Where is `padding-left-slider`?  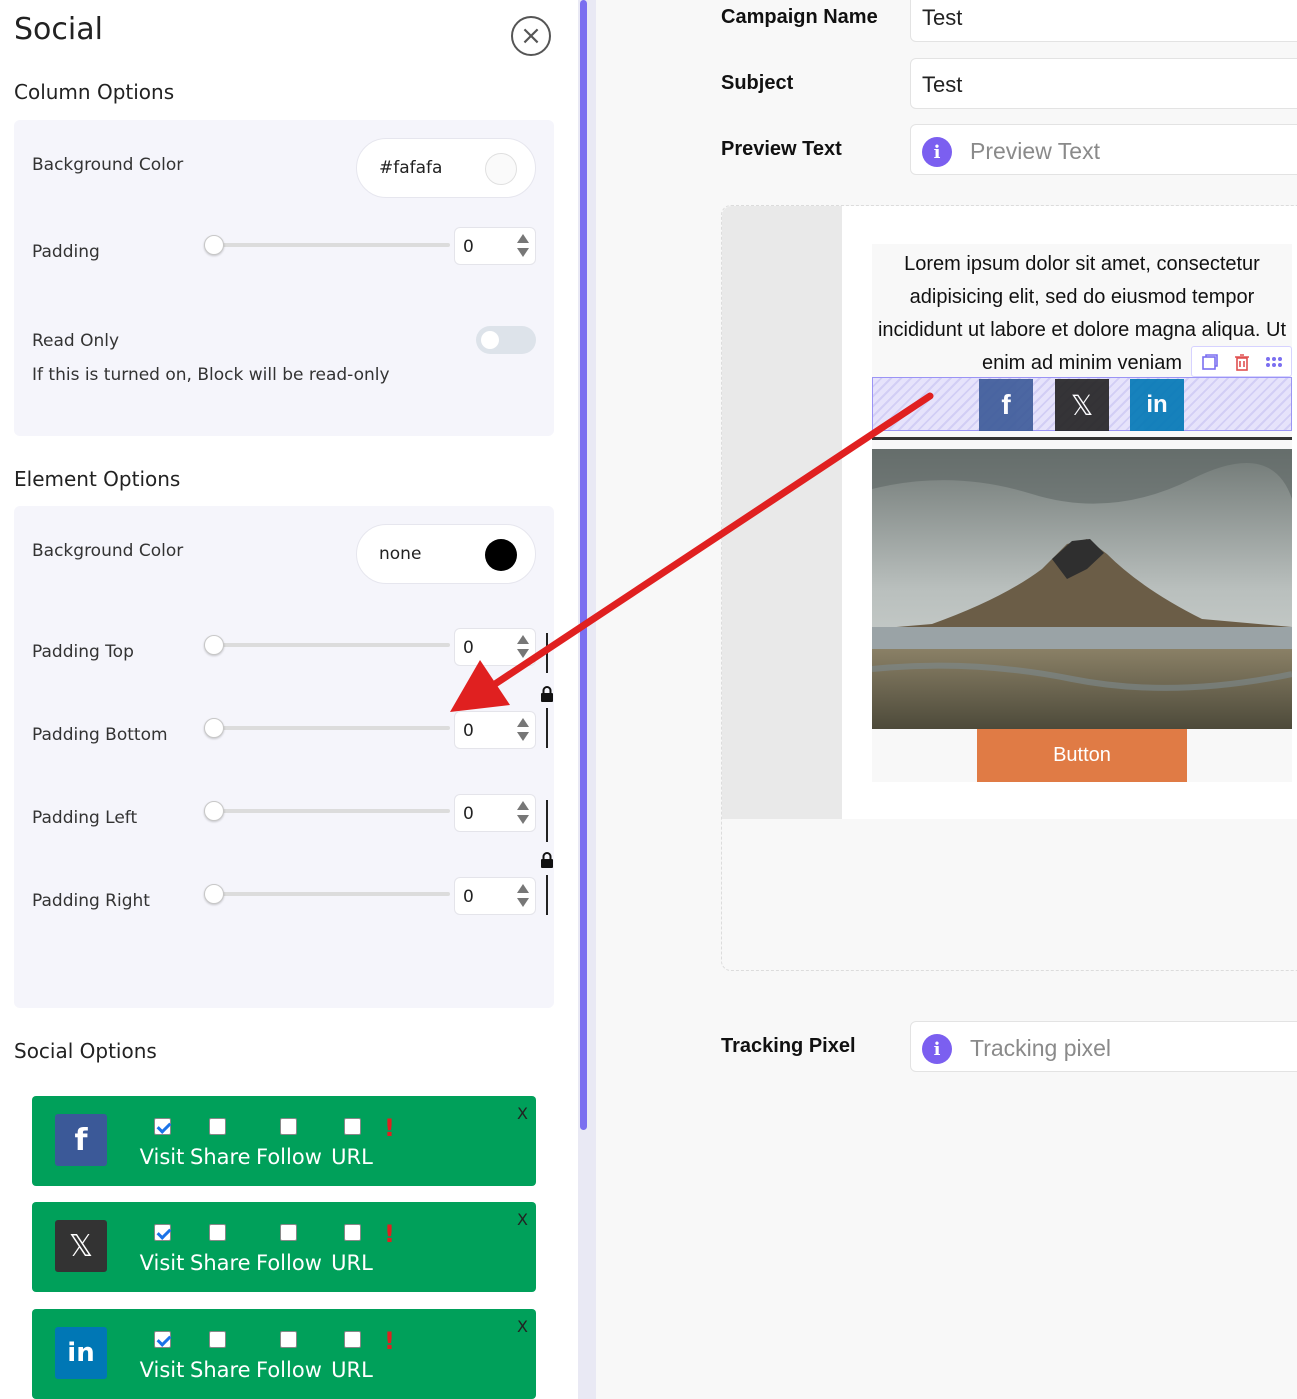 padding-left-slider is located at coordinates (327, 811).